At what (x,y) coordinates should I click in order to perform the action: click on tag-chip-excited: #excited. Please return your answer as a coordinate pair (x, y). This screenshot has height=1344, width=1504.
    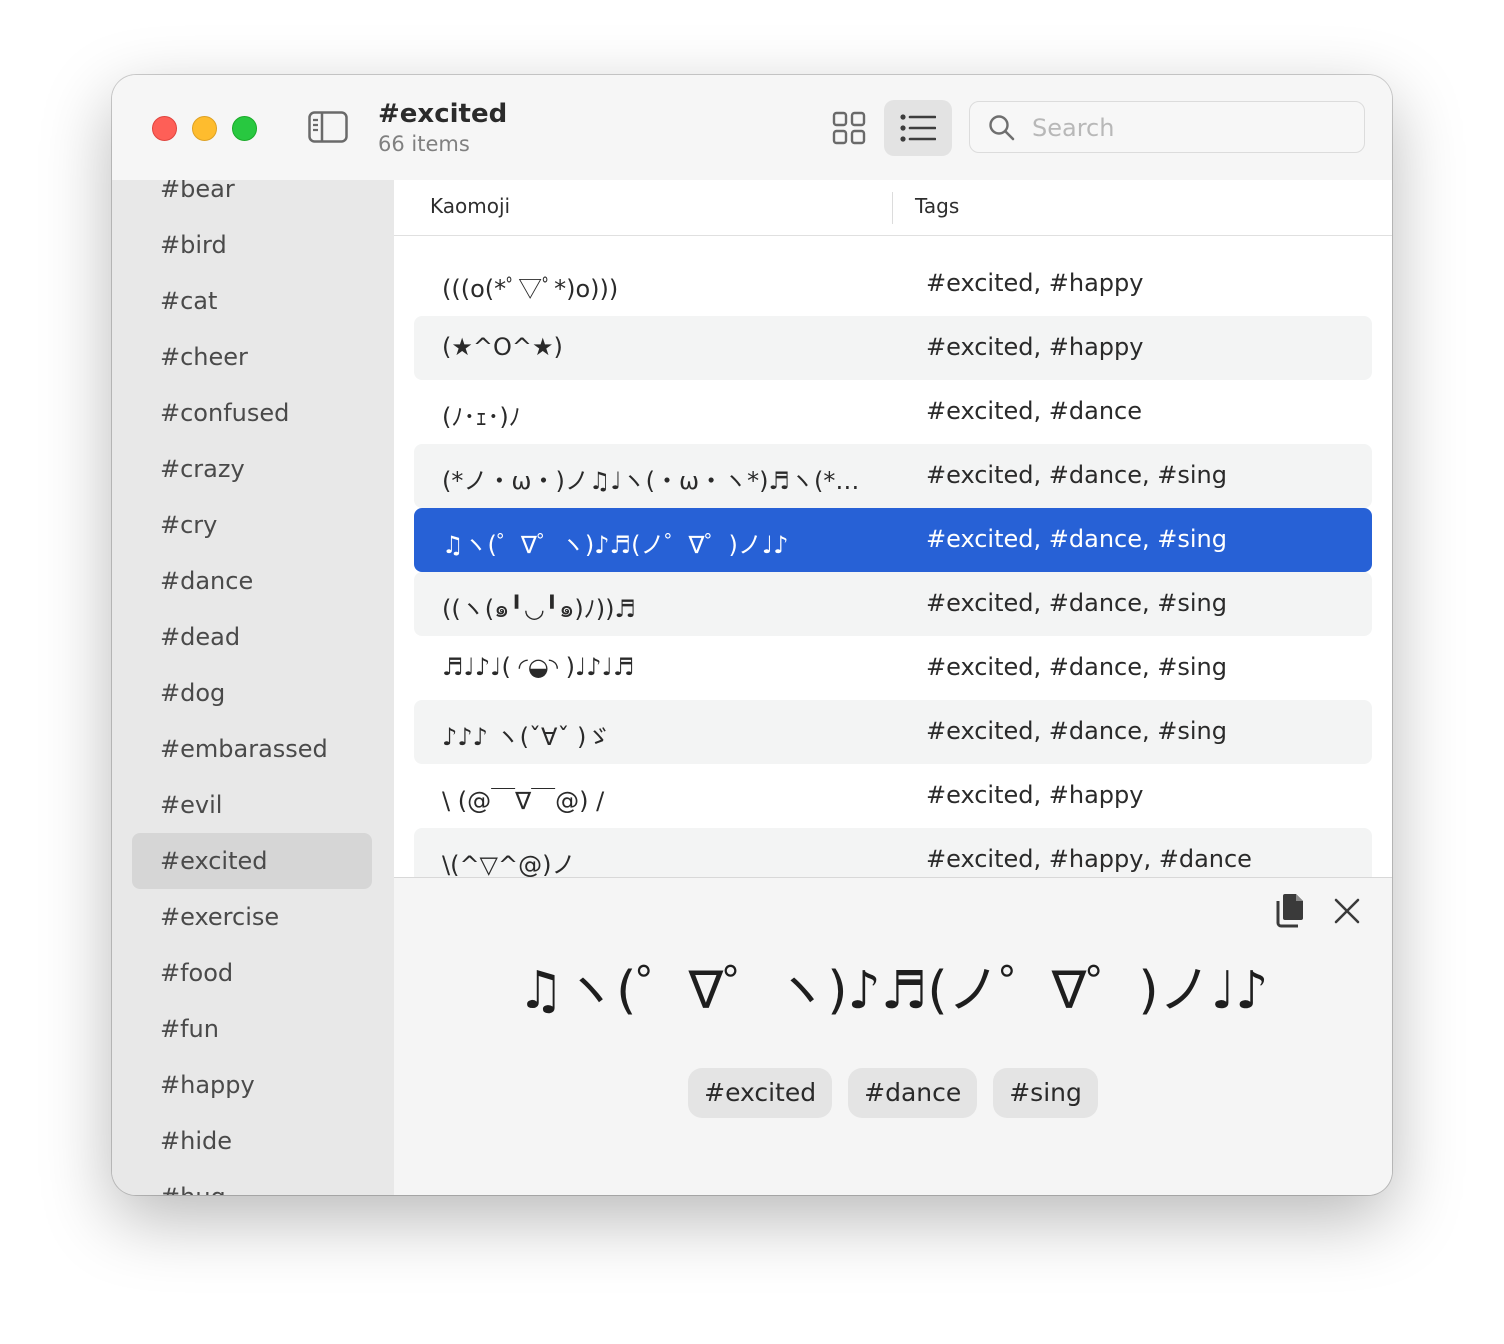
    Looking at the image, I should click on (760, 1093).